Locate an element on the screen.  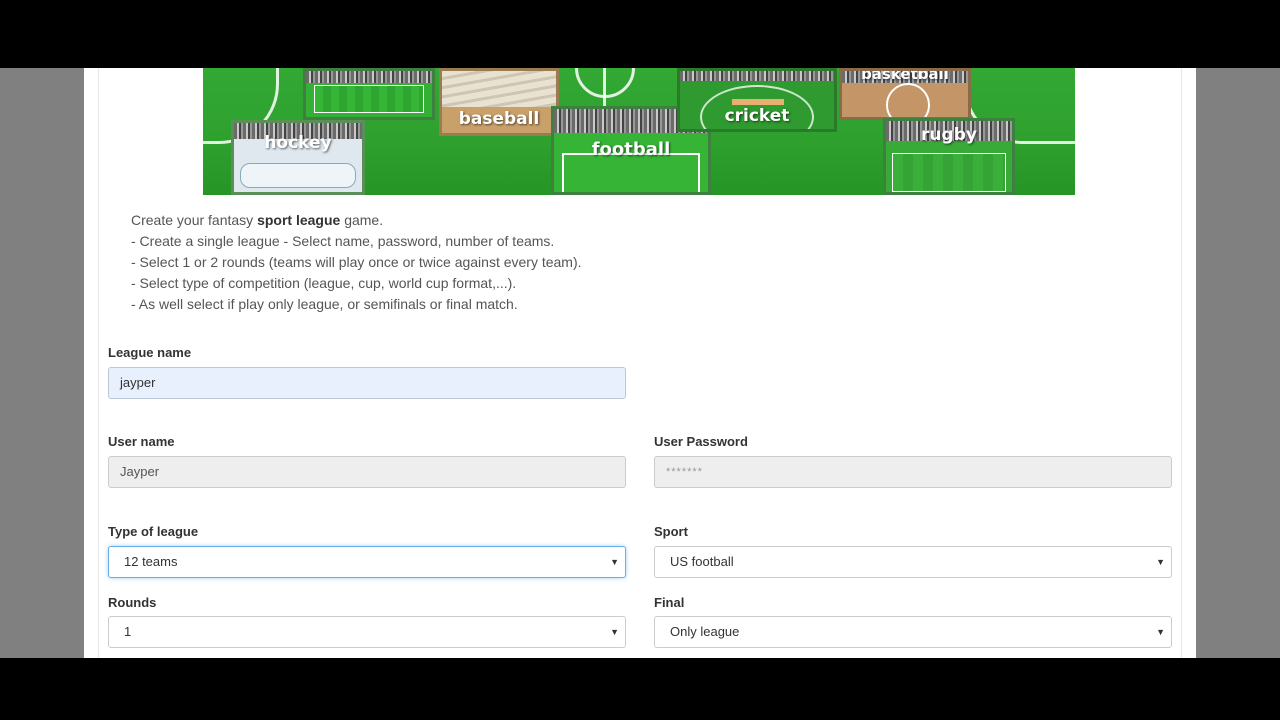
cricket-label: cricket is located at coordinates (757, 116).